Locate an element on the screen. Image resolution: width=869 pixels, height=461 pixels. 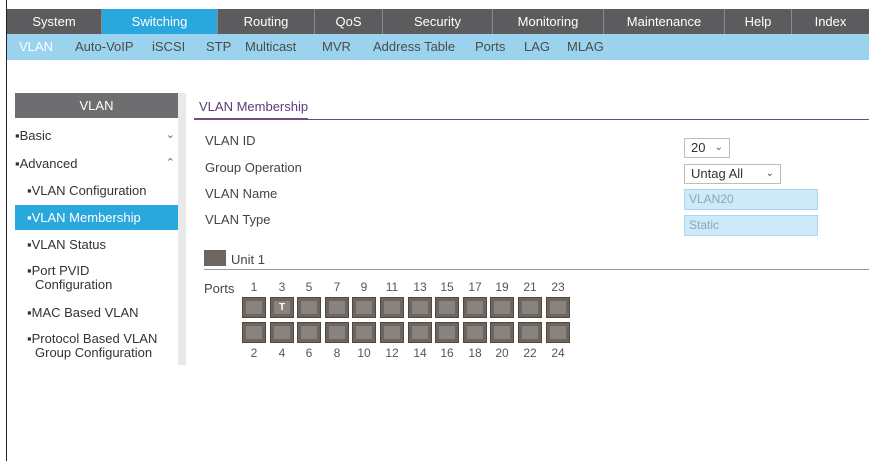
subnav-mlag: MLAG is located at coordinates (585, 47).